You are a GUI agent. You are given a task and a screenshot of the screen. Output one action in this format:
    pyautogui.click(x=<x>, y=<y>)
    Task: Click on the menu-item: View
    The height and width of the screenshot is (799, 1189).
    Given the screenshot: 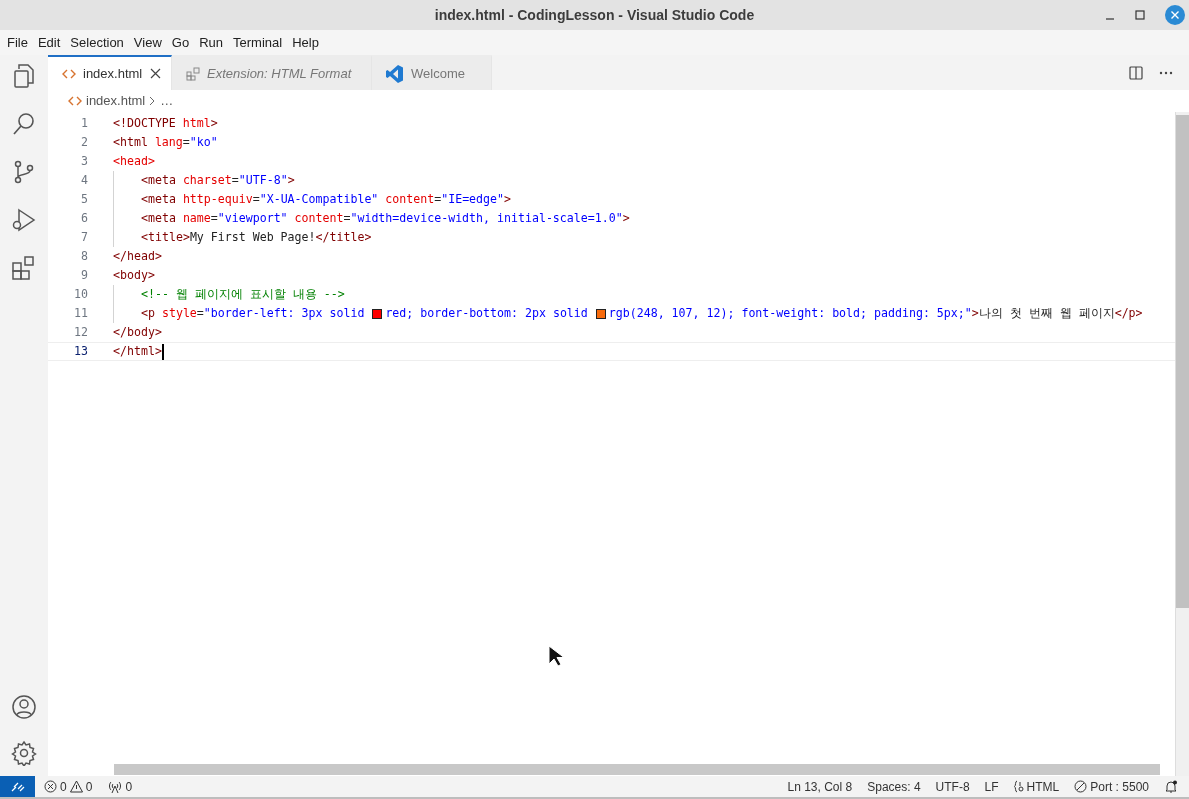 What is the action you would take?
    pyautogui.click(x=147, y=42)
    